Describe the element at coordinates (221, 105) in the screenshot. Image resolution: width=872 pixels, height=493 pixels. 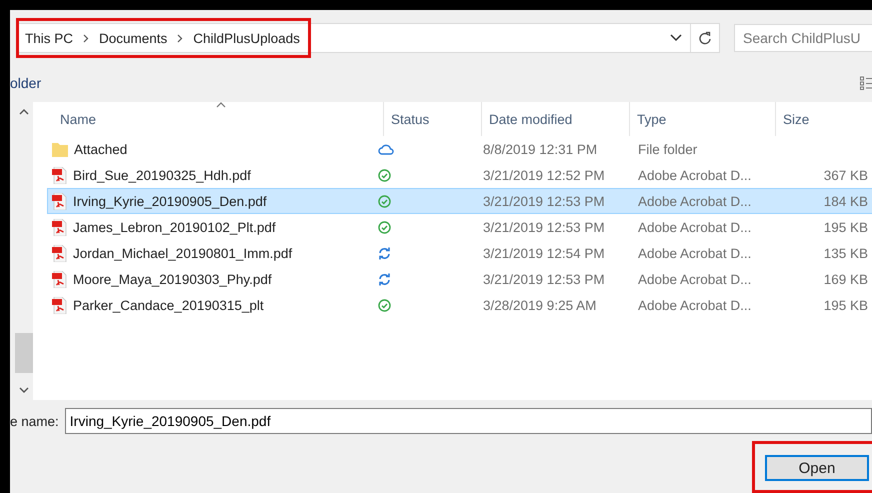
I see `sort-caret-icon` at that location.